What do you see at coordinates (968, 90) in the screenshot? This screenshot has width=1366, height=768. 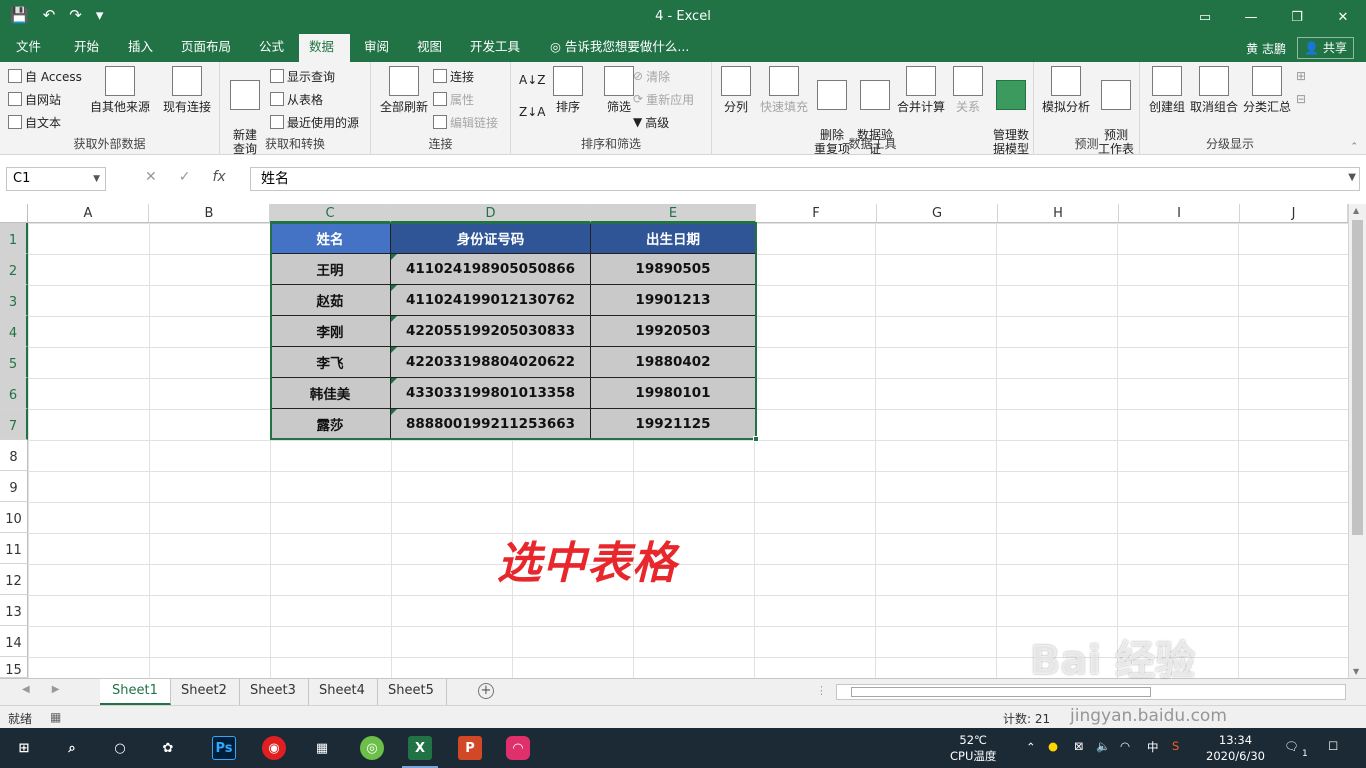 I see `relationships-button: 关系` at bounding box center [968, 90].